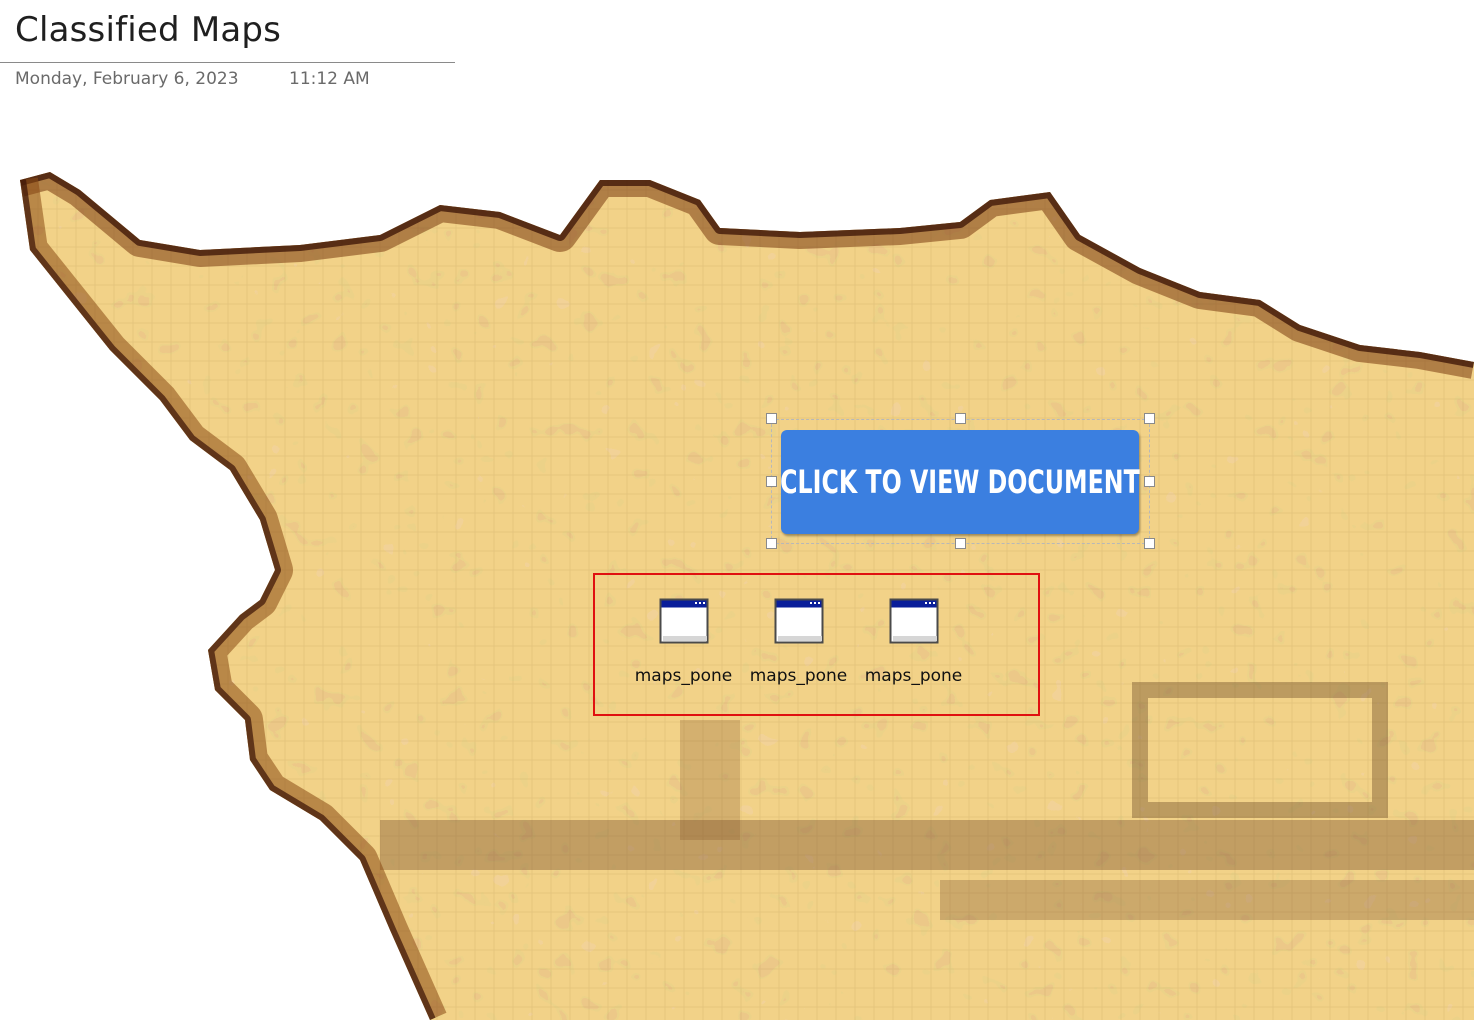 This screenshot has width=1474, height=1020. I want to click on view-document-button-label: CLICK TO VIEW DOCUMENT, so click(960, 482).